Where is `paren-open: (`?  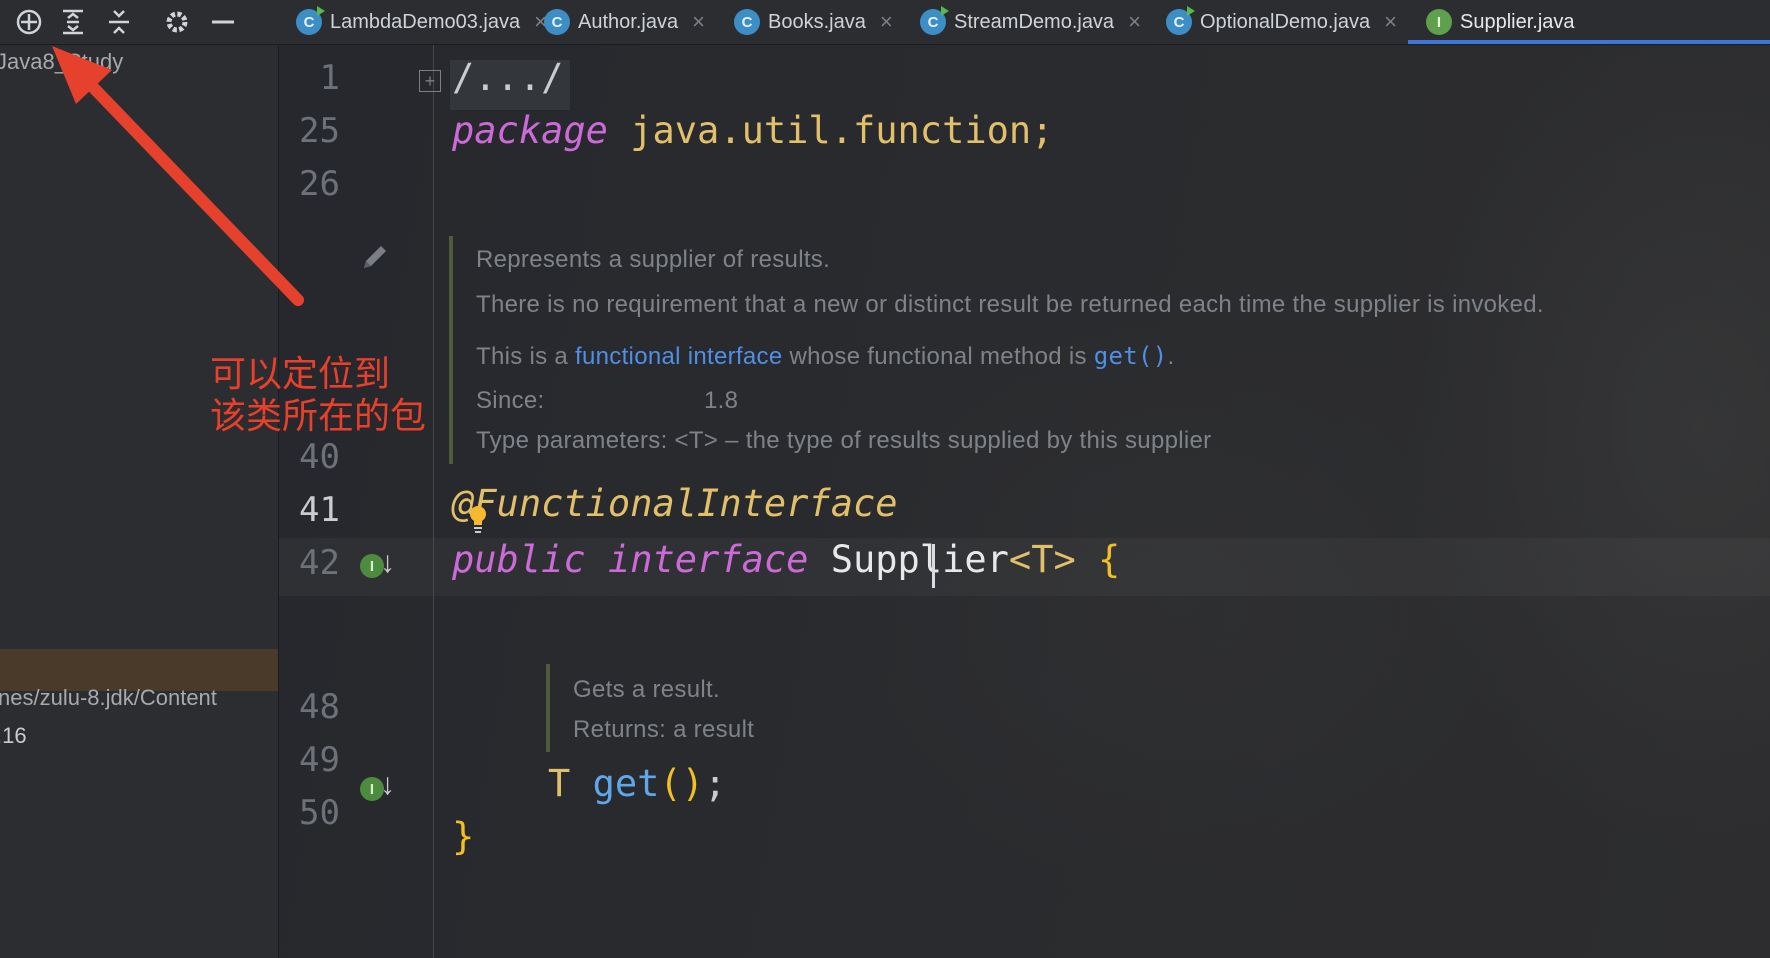 paren-open: ( is located at coordinates (670, 783).